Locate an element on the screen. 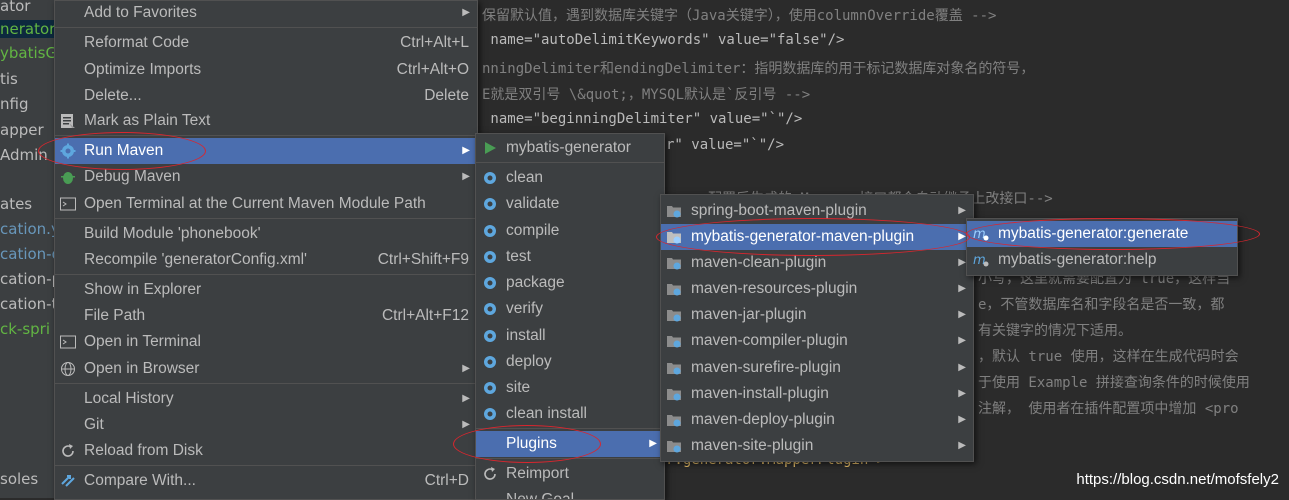 Image resolution: width=1289 pixels, height=500 pixels. menu-item-reload-from-disk: Reload from Disk is located at coordinates (266, 451).